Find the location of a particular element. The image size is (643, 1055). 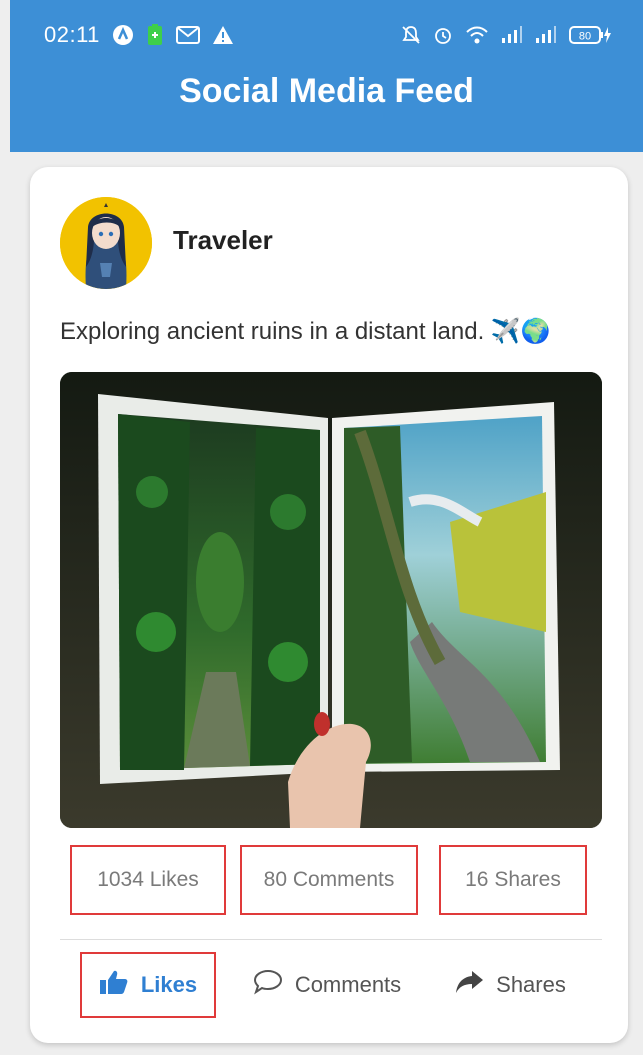

speech-bubble-icon is located at coordinates (268, 985).